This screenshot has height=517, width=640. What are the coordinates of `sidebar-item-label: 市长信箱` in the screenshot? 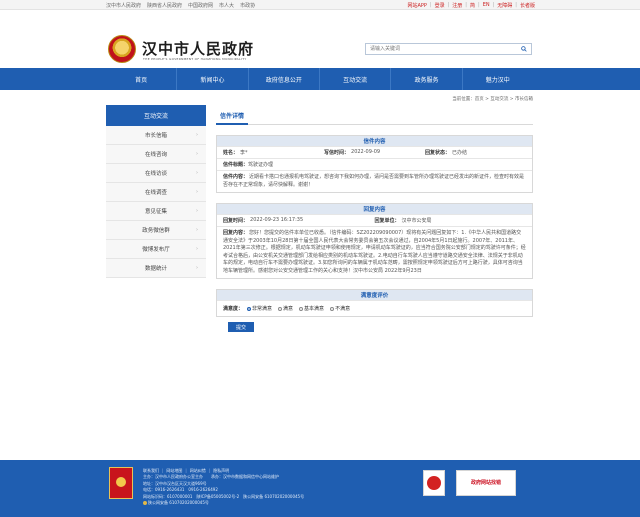 It's located at (155, 136).